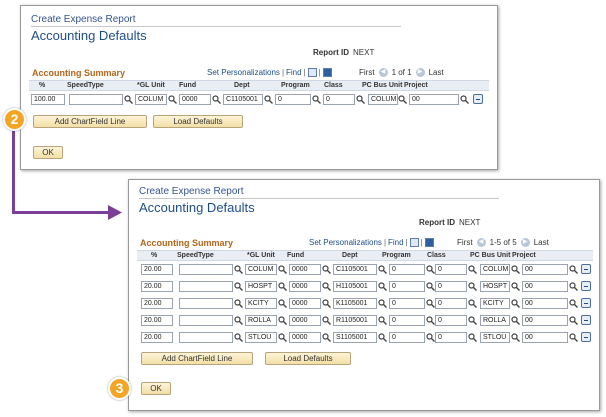 This screenshot has width=606, height=417. Describe the element at coordinates (48, 99) in the screenshot. I see `percent-field: 100.00` at that location.